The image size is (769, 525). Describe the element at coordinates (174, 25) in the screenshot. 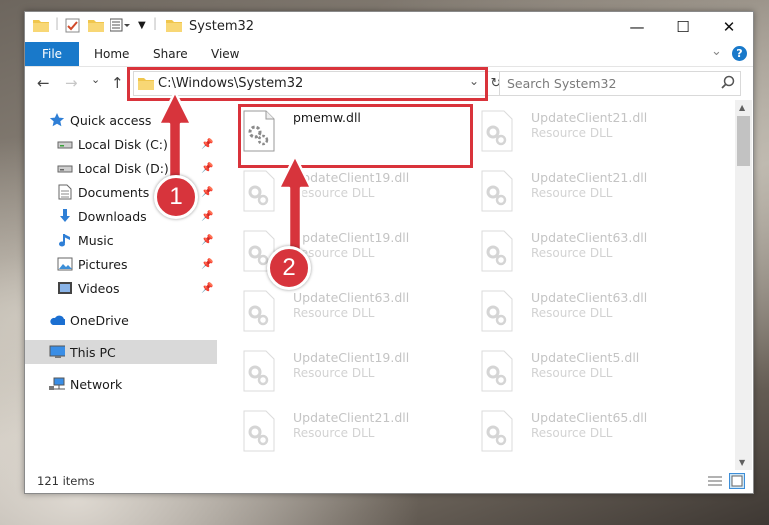

I see `window-folder-icon` at that location.